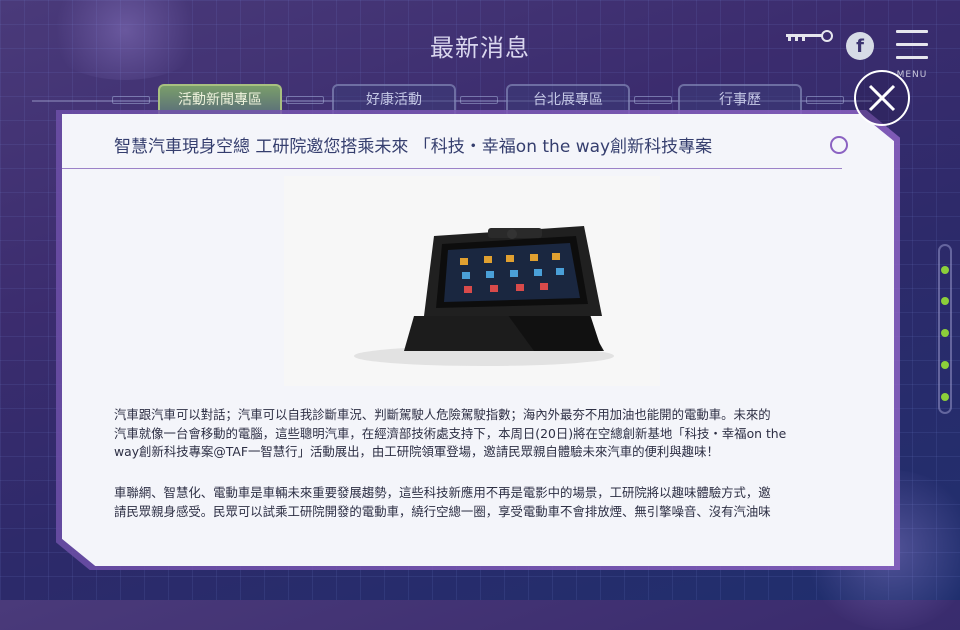 This screenshot has width=960, height=630. I want to click on decorative-knob, so click(839, 145).